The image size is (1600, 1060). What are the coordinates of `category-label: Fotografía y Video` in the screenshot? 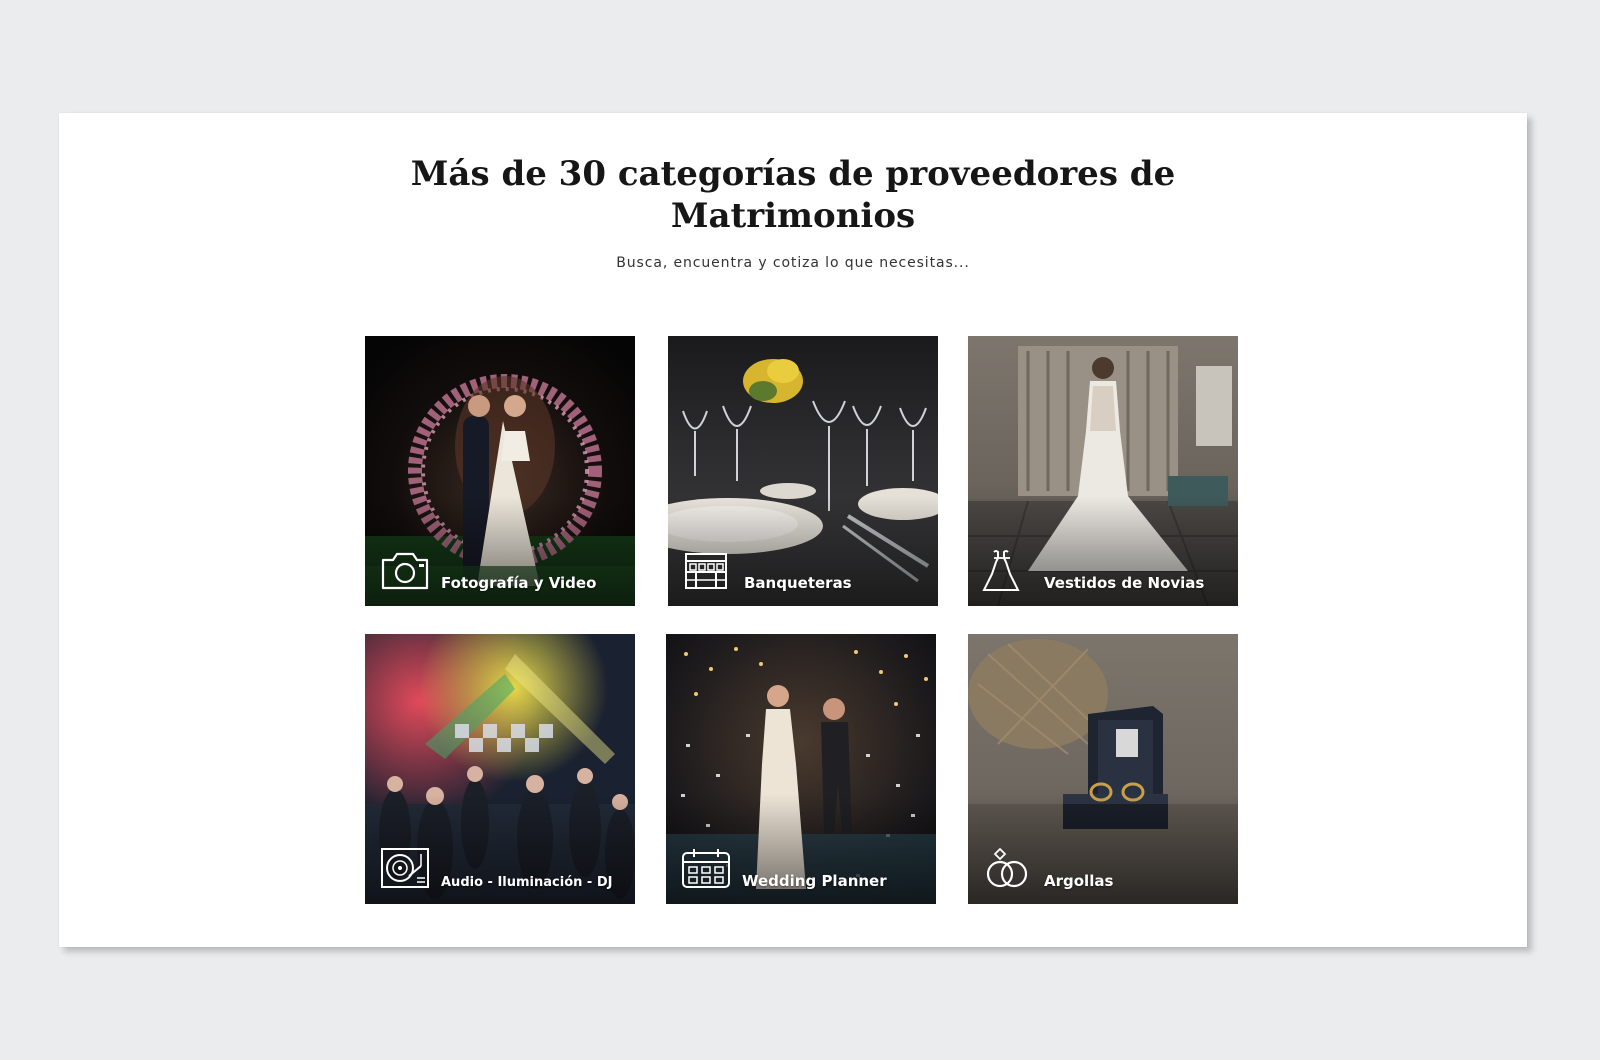 It's located at (519, 583).